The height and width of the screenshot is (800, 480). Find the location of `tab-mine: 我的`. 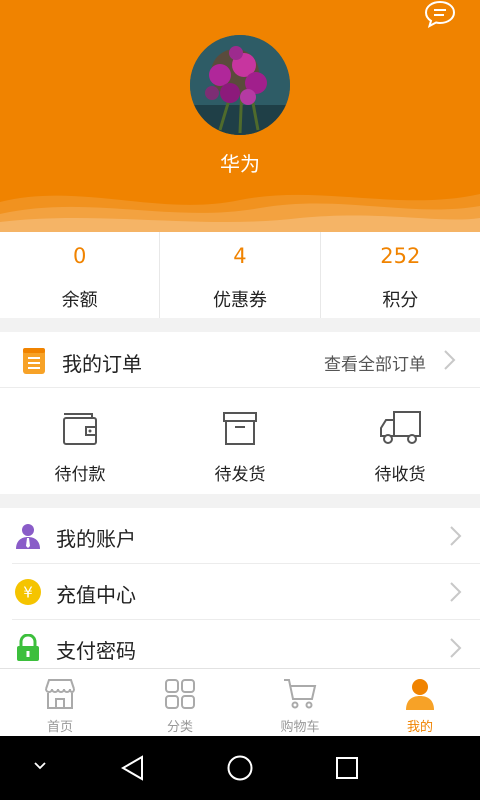

tab-mine: 我的 is located at coordinates (420, 702).